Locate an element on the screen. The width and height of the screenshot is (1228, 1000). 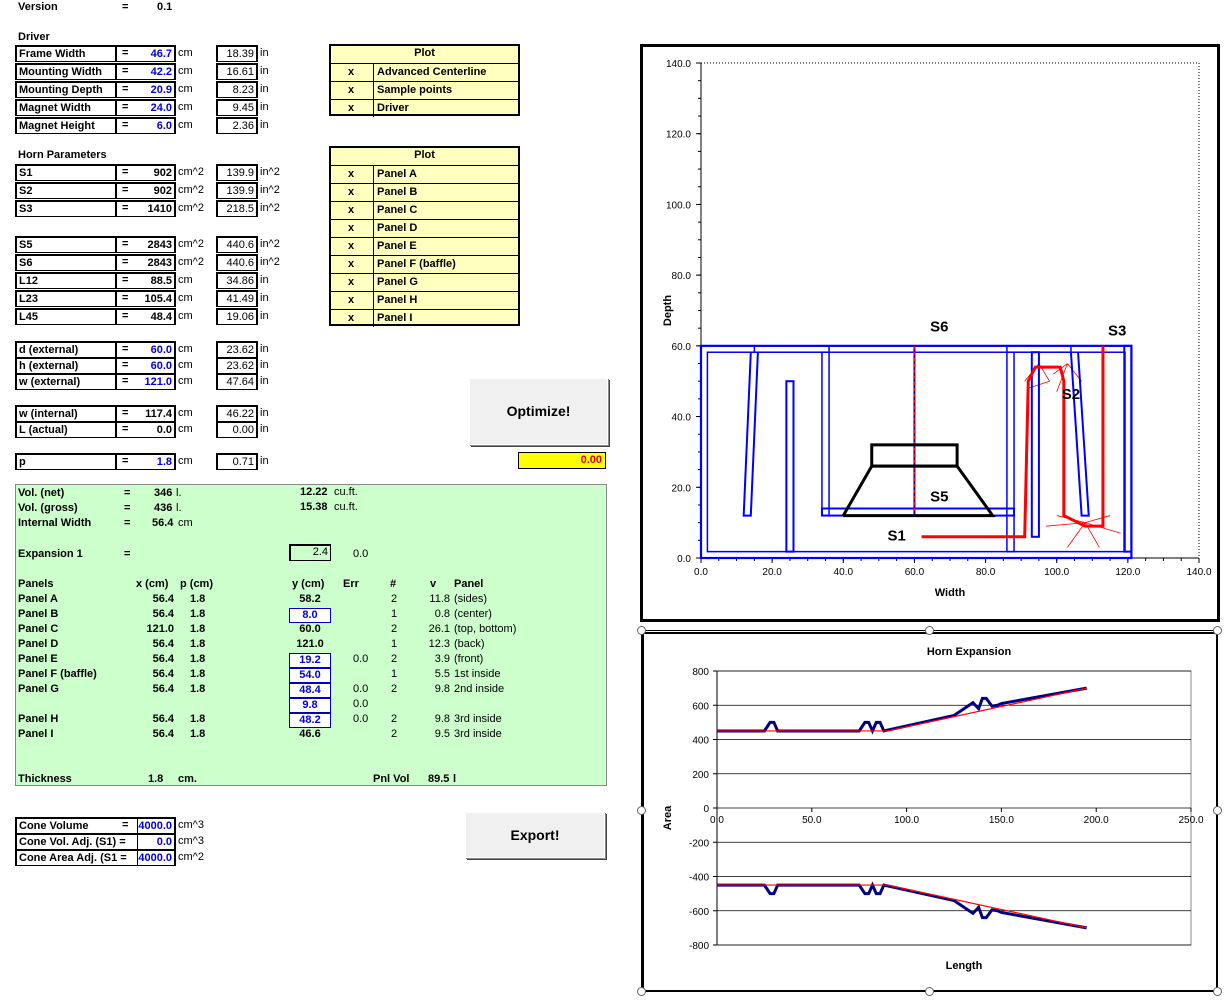
panel-y: 121.0 is located at coordinates (310, 644).